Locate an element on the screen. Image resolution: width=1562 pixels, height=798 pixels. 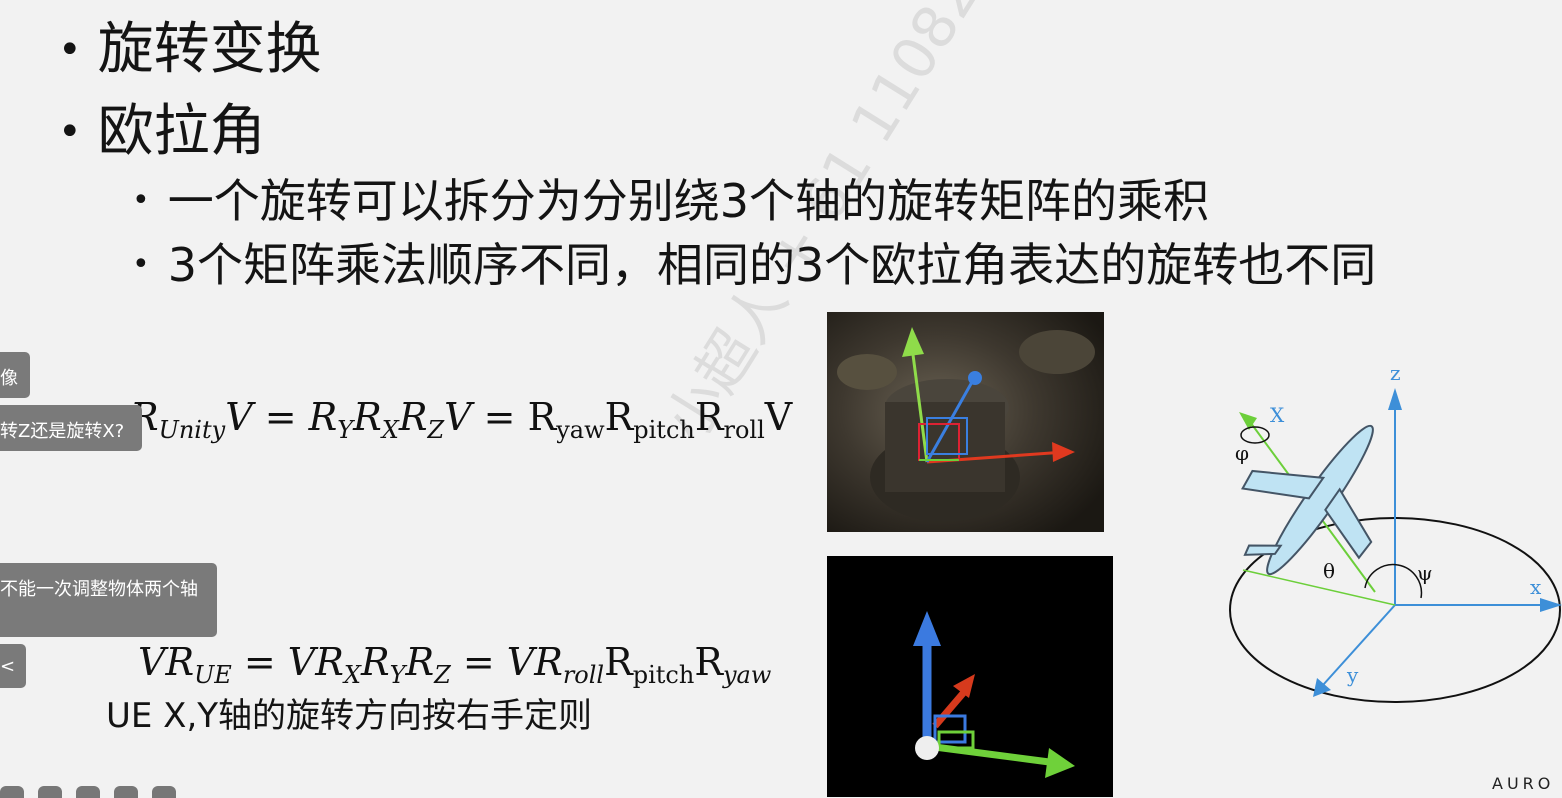
comment-text: 不能一次调整物体两个轴 is located at coordinates (99, 589).